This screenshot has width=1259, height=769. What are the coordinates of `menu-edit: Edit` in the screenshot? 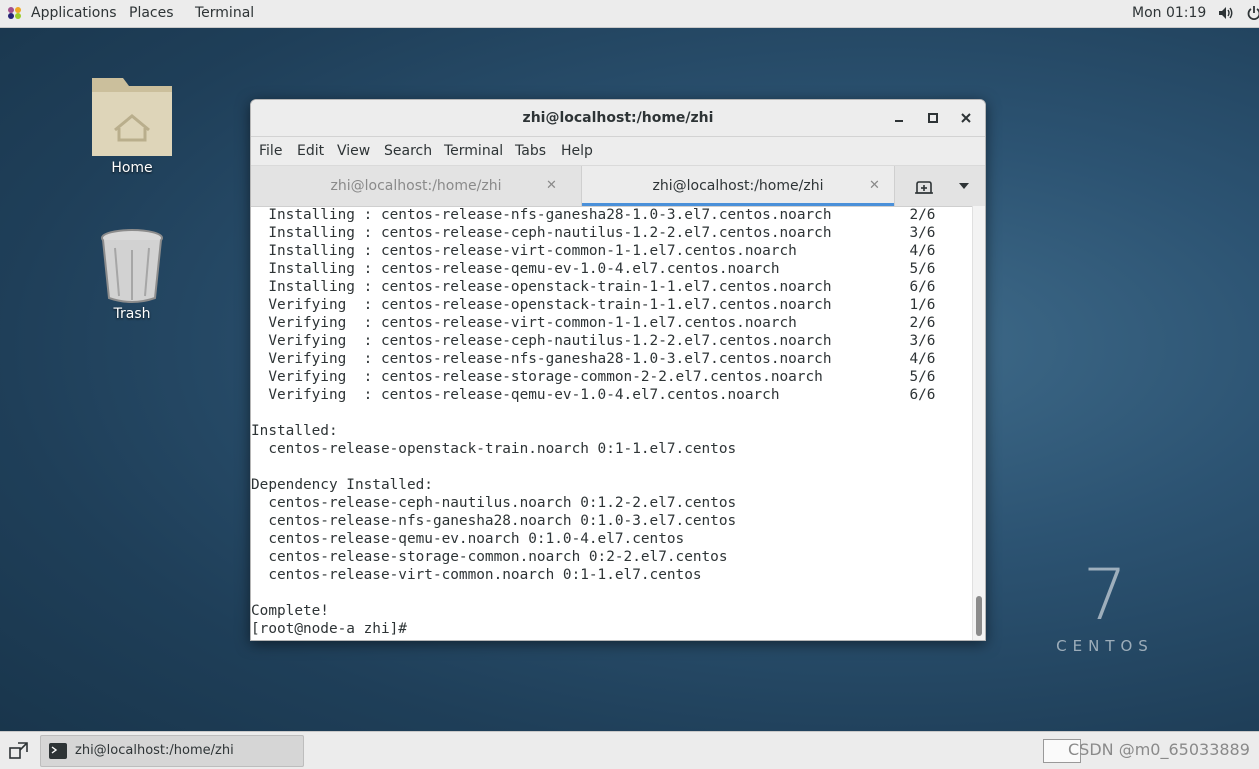 It's located at (310, 151).